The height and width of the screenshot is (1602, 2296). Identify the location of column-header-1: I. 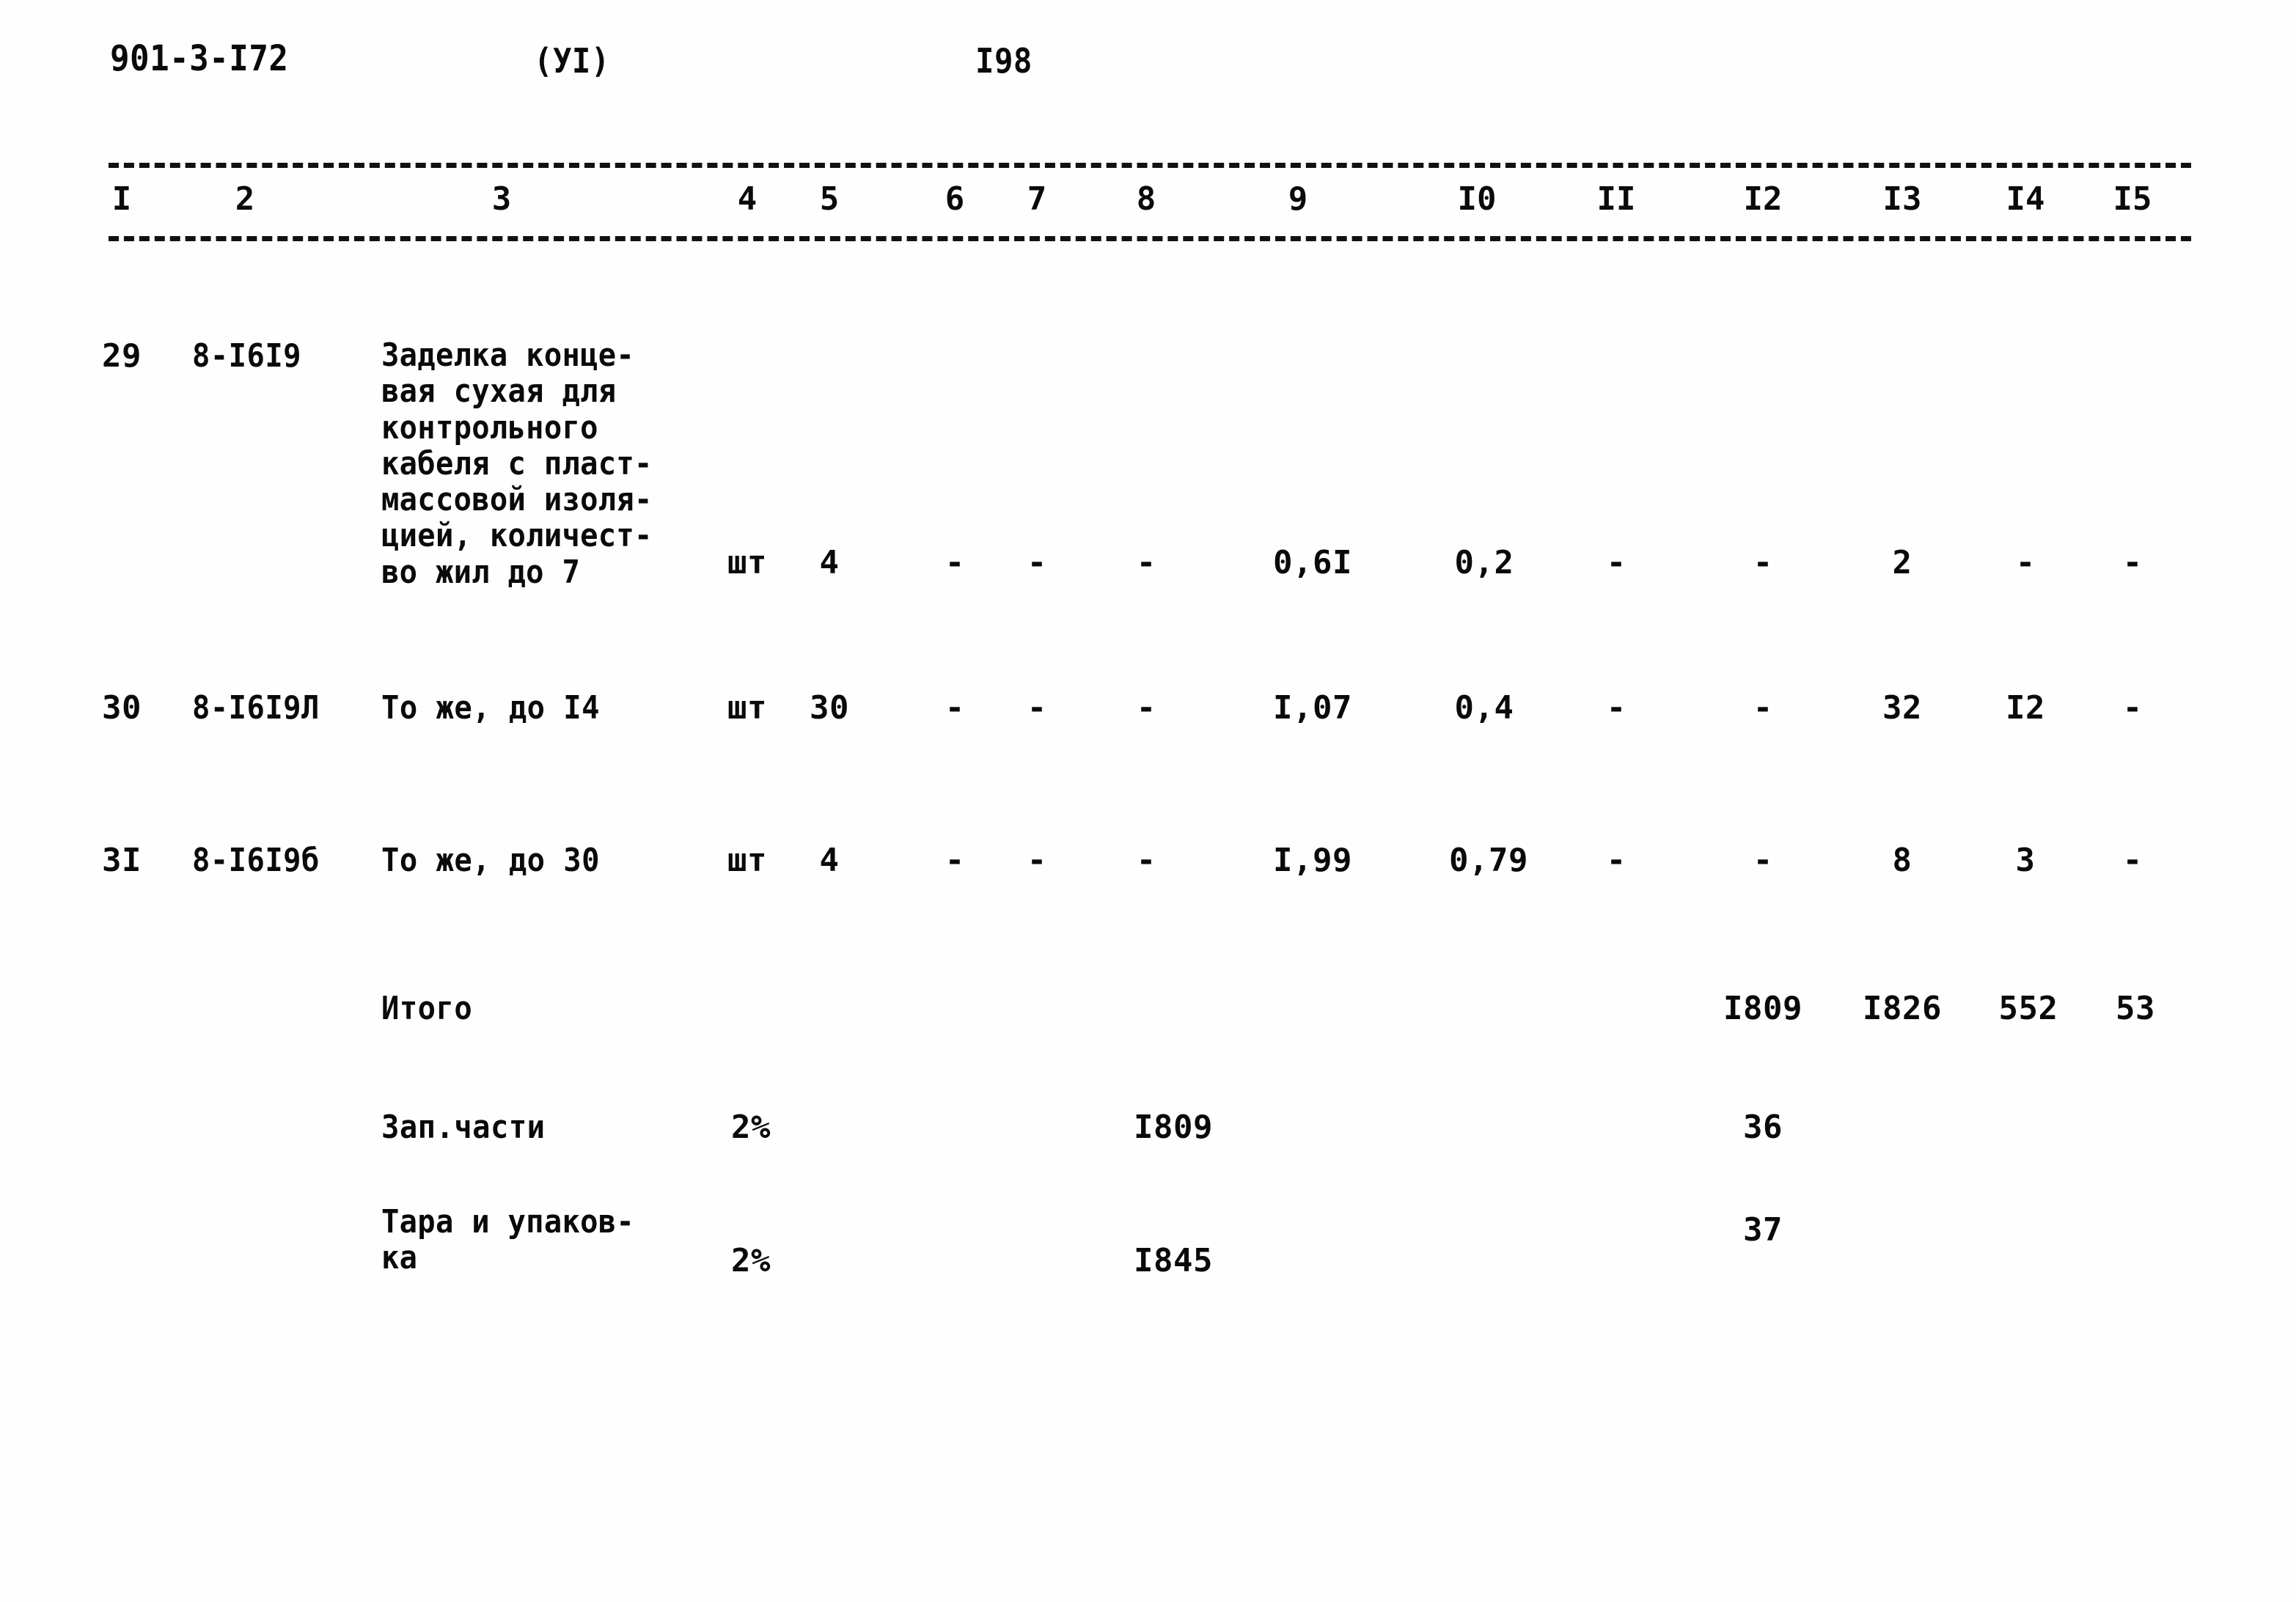
(121, 199).